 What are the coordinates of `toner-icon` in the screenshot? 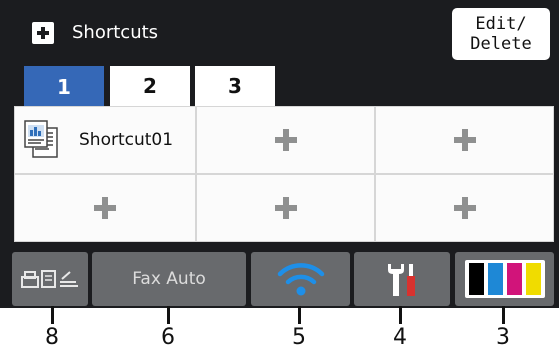 It's located at (504, 279).